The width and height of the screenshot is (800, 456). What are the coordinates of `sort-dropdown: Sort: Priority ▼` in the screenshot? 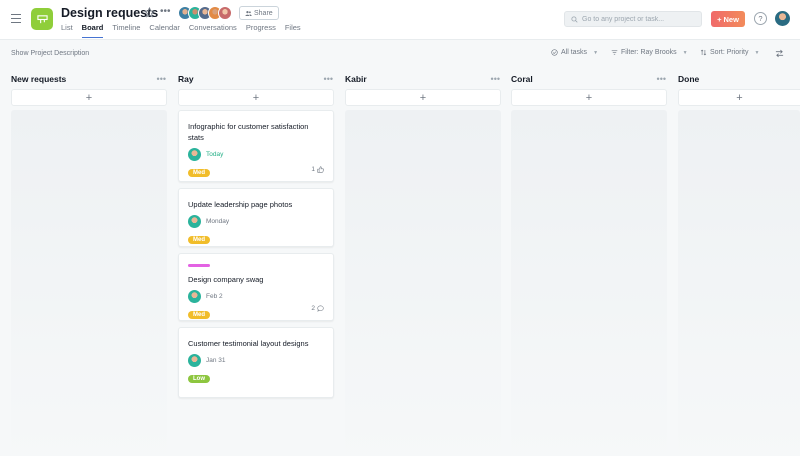 It's located at (729, 52).